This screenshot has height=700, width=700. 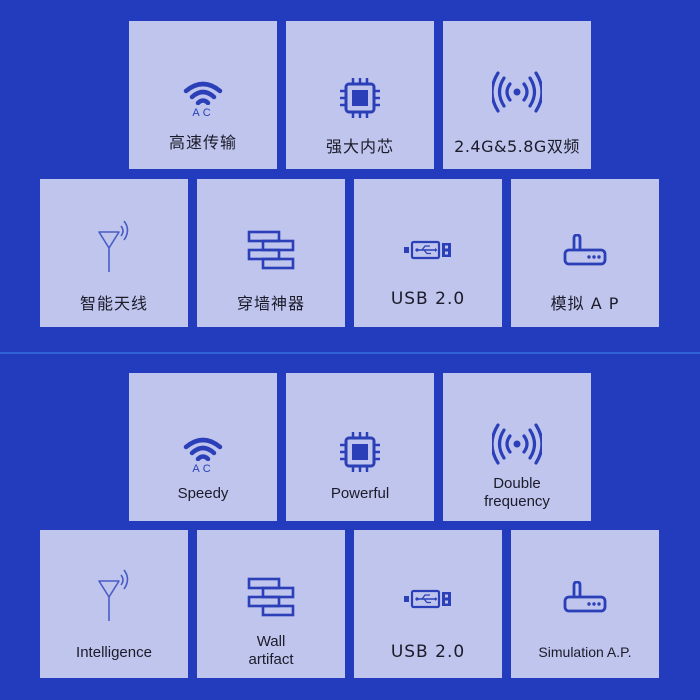 I want to click on feature-tile-powerful: Powerful, so click(x=360, y=447).